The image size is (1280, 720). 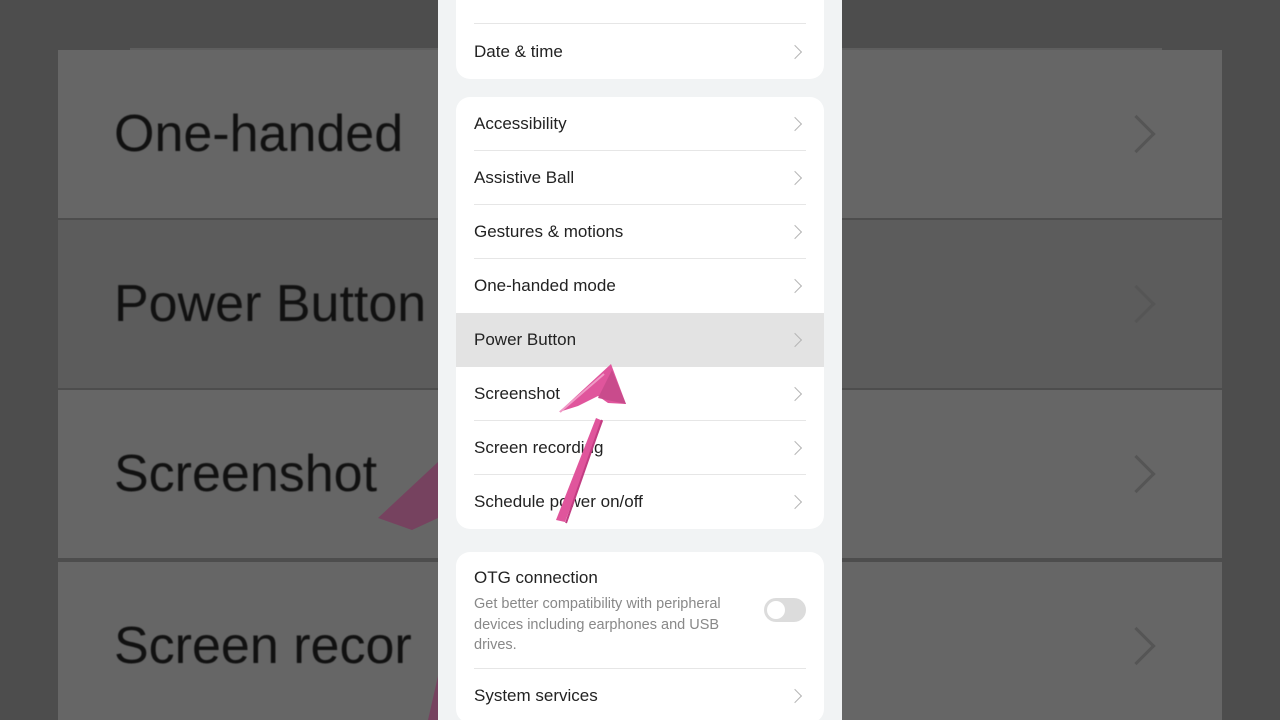 I want to click on background-label: One-handed, so click(x=259, y=134).